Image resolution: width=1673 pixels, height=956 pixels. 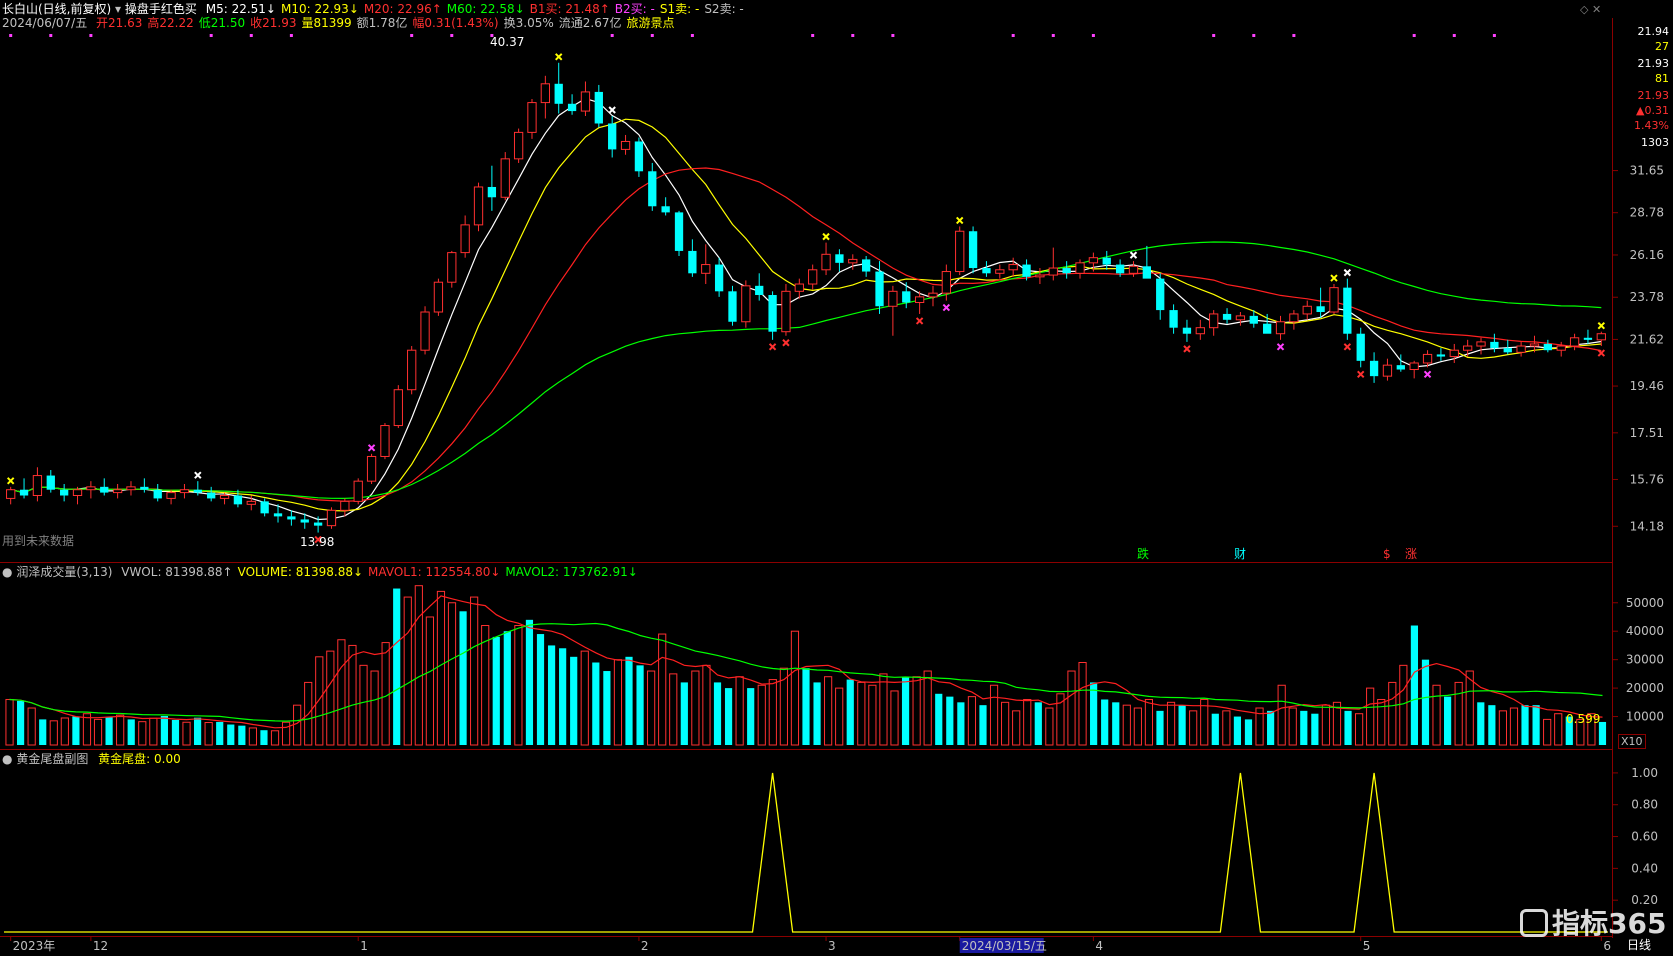 I want to click on vol-tick-label: 50000, so click(x=1645, y=603).